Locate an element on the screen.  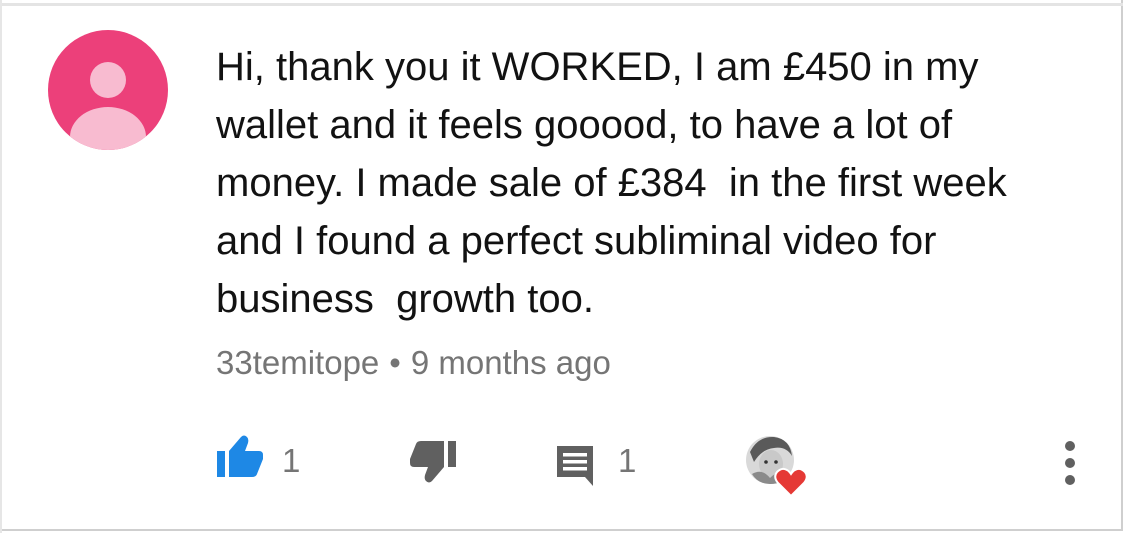
reply-button is located at coordinates (577, 466).